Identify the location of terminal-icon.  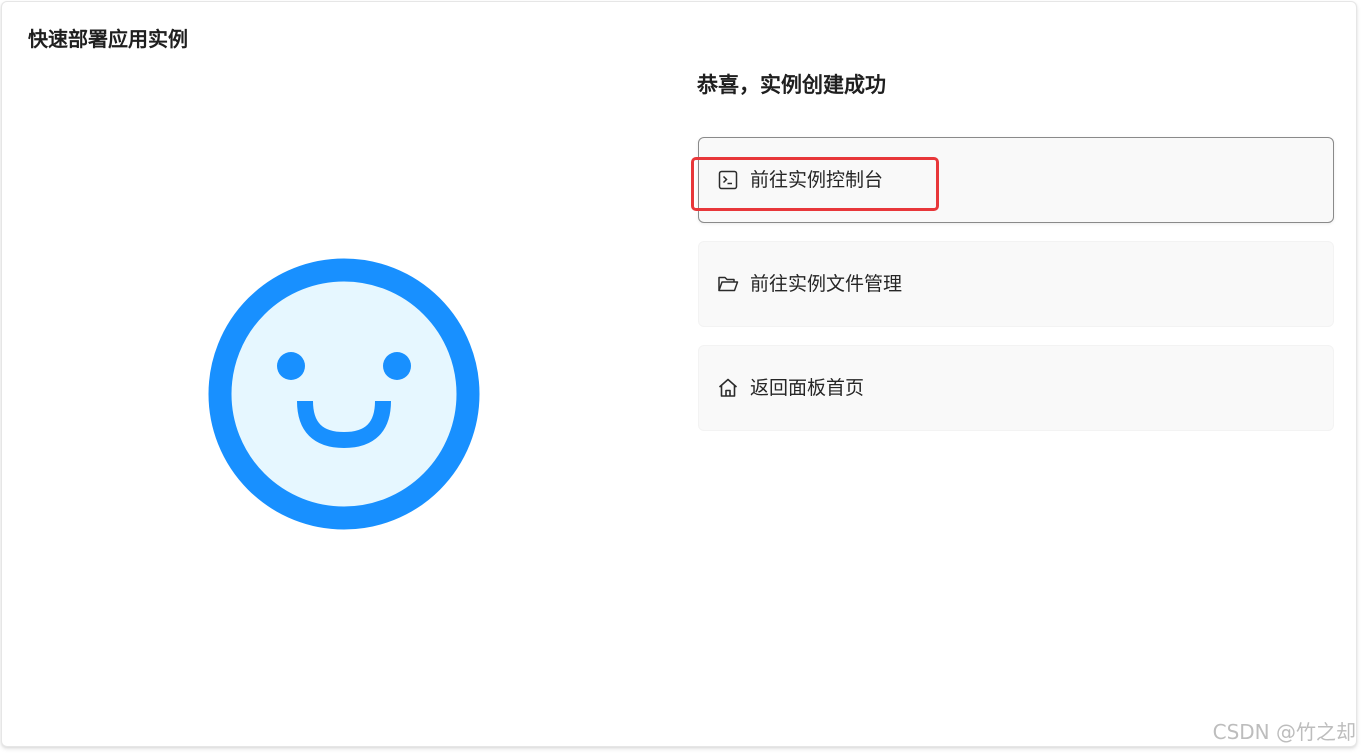
(728, 180).